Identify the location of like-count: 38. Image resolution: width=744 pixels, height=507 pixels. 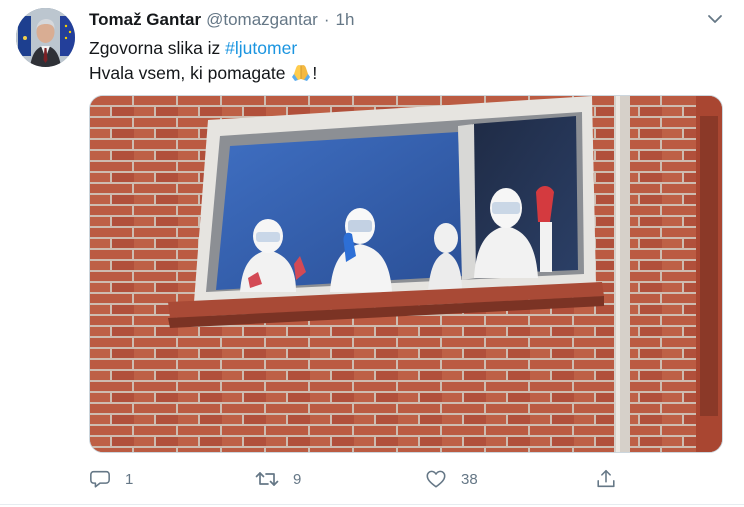
(469, 479).